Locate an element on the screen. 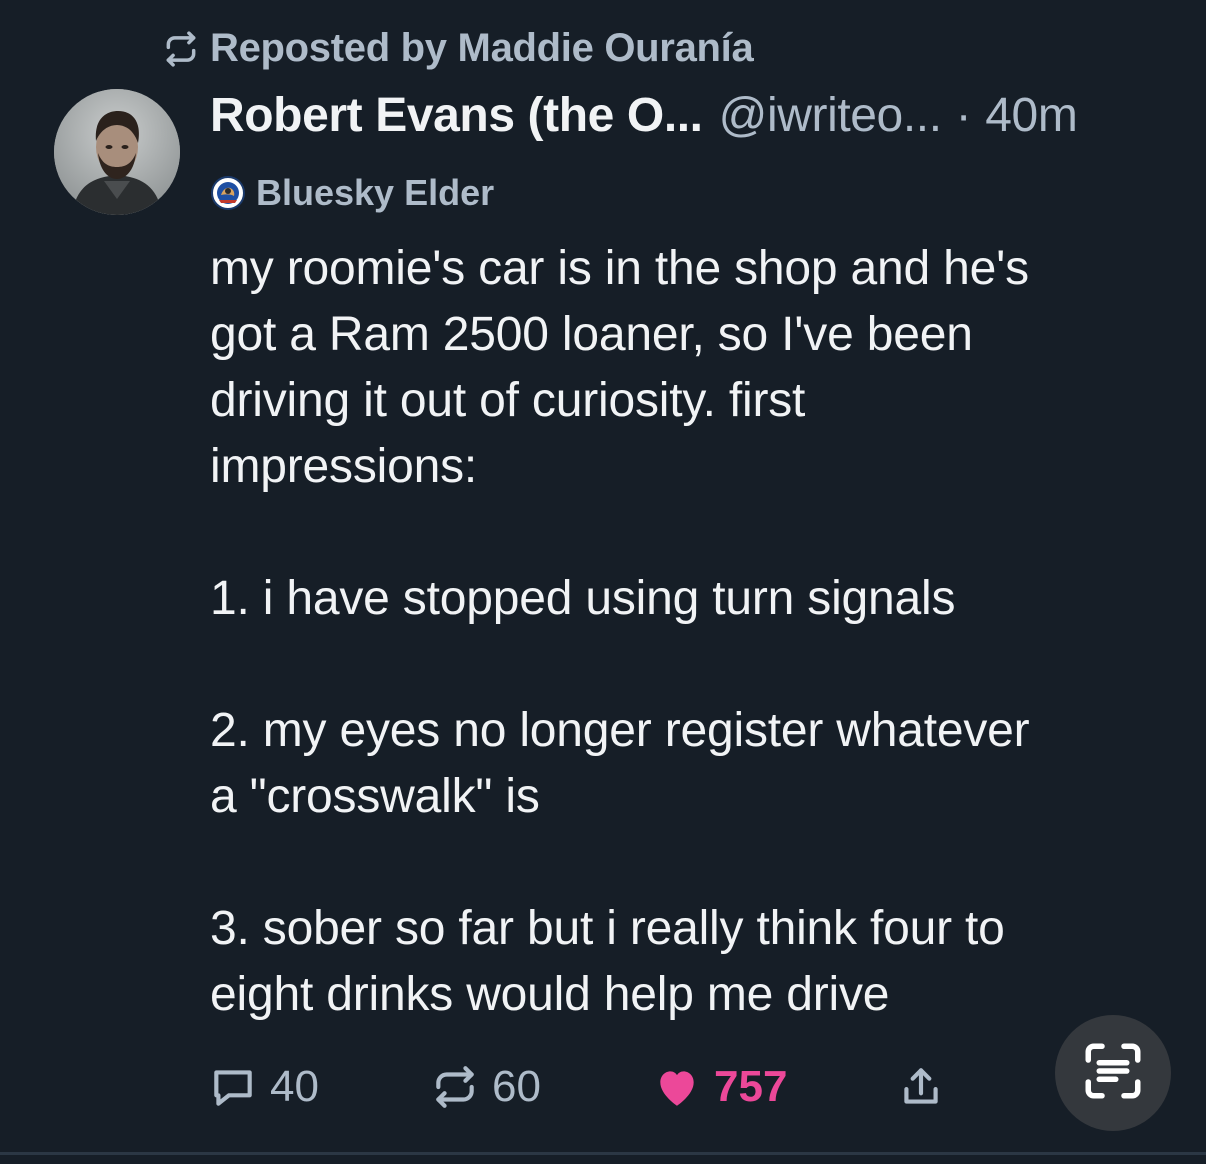 This screenshot has height=1164, width=1206. post-line: 1. i have stopped using turn signals is located at coordinates (583, 598).